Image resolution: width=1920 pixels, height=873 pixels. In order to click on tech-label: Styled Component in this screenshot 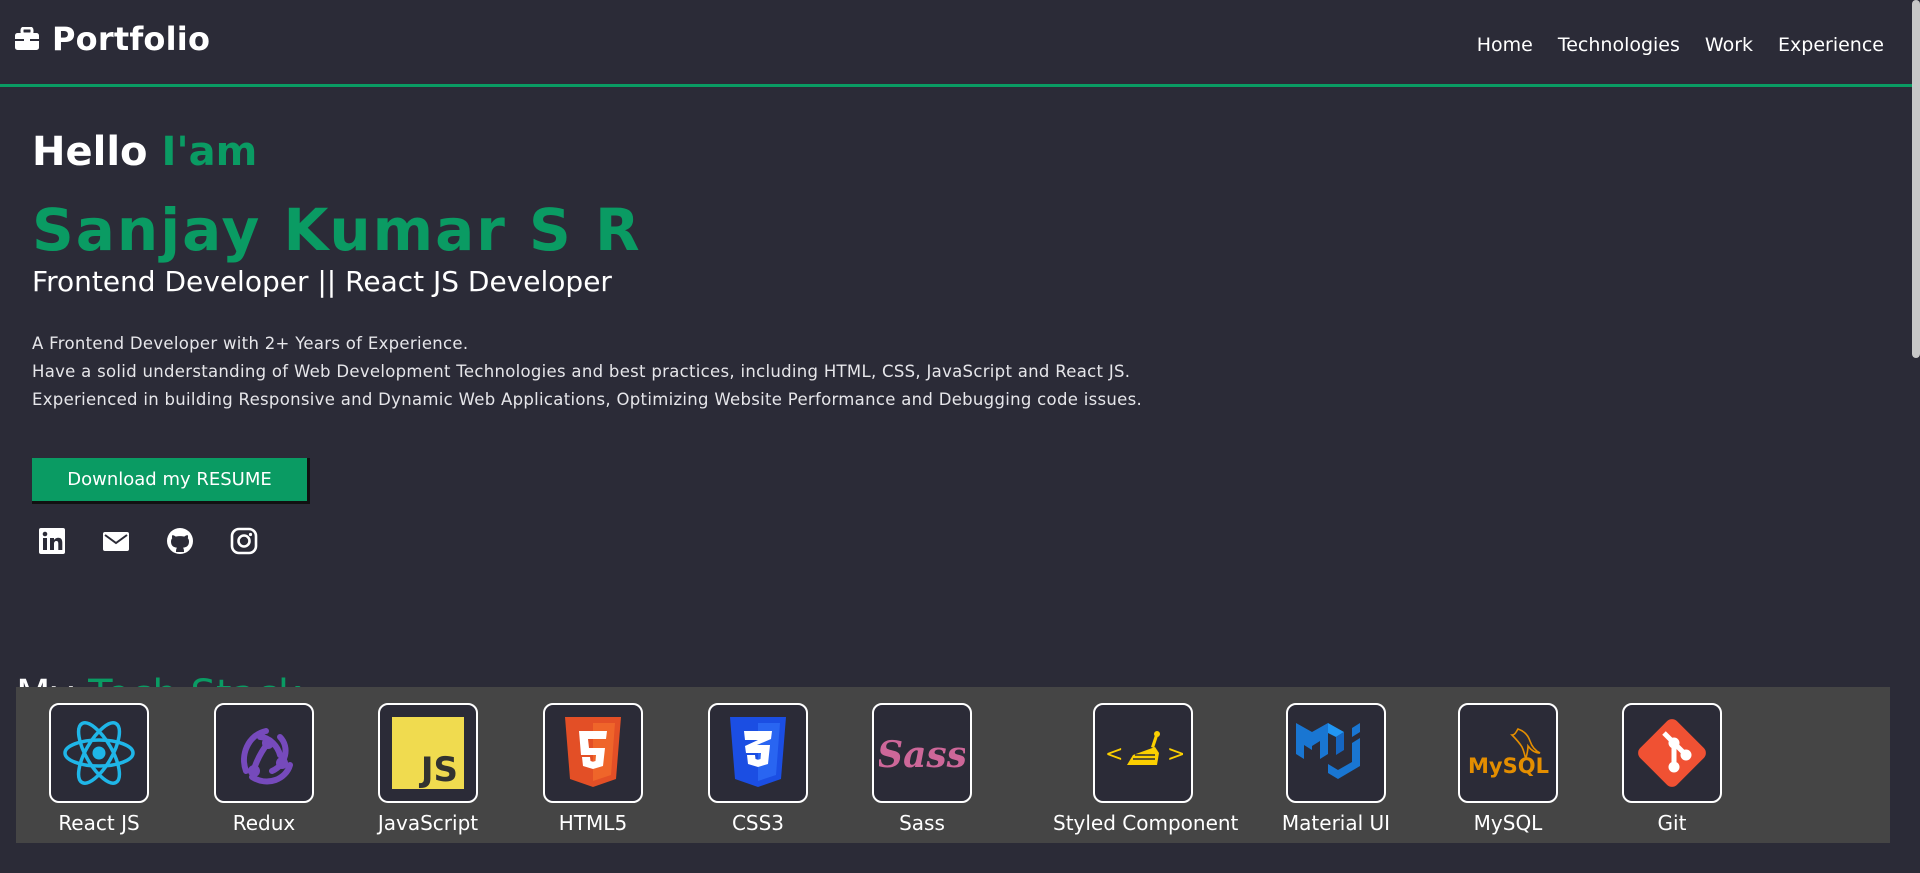, I will do `click(1146, 823)`.